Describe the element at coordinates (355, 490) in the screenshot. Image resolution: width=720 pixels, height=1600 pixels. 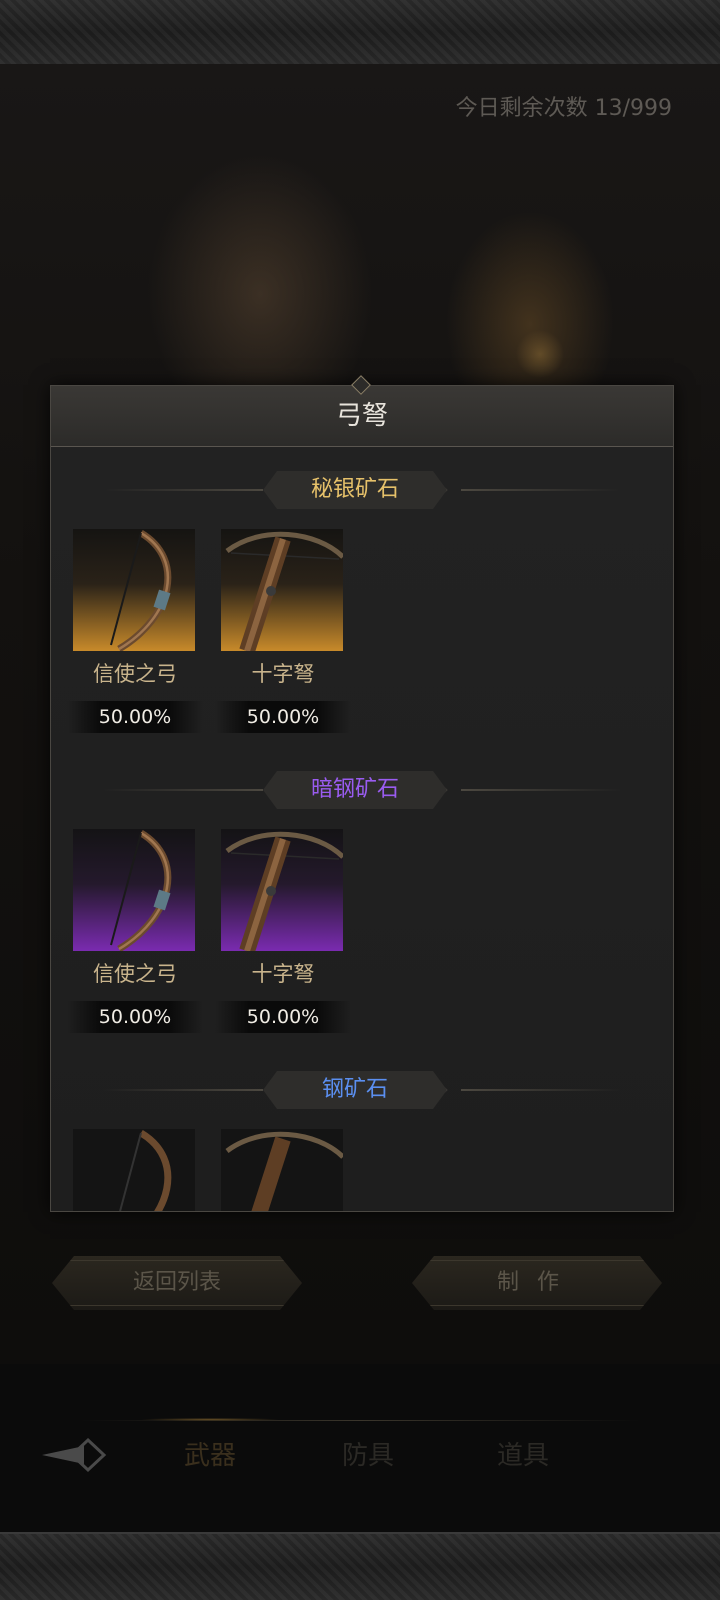
I see `section-title: 秘银矿石` at that location.